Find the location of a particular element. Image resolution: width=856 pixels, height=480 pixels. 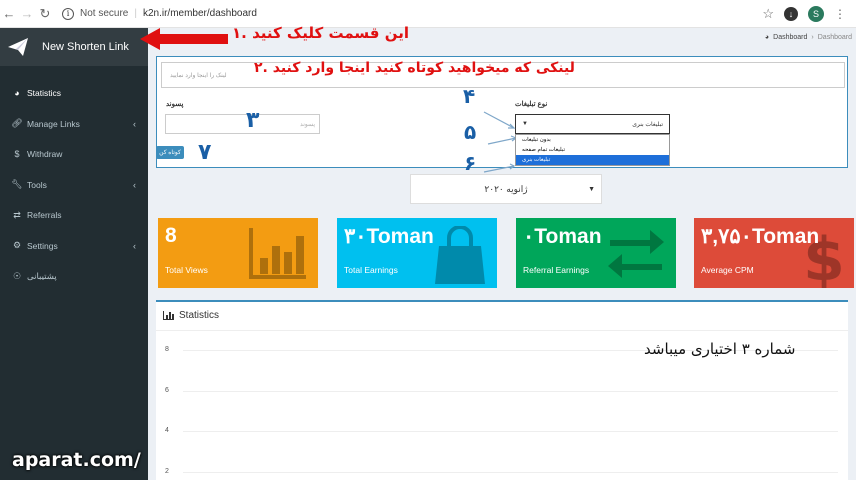

ad-option-fullpage: تبلیغات تمام صفحه is located at coordinates (592, 150).